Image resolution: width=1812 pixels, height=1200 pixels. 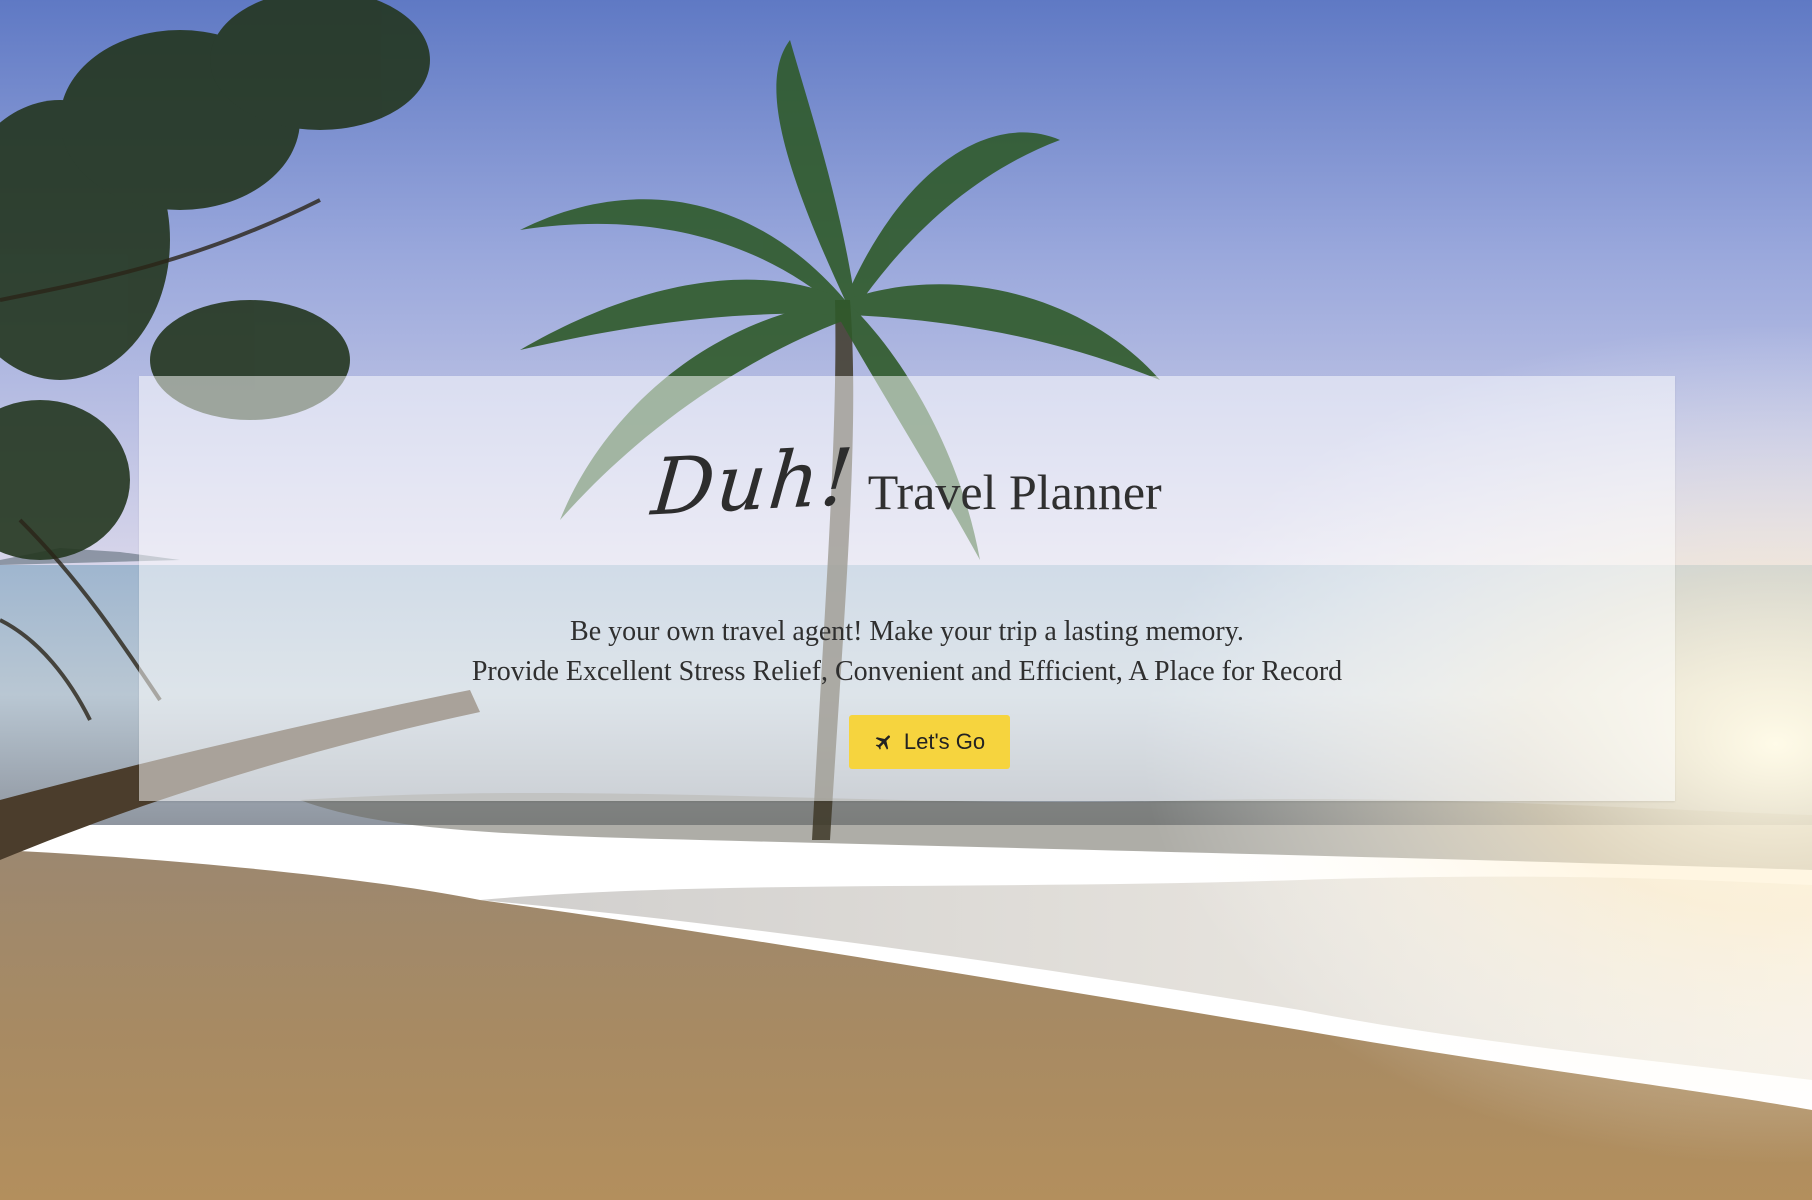 I want to click on lets-go-button: Let's Go, so click(x=929, y=742).